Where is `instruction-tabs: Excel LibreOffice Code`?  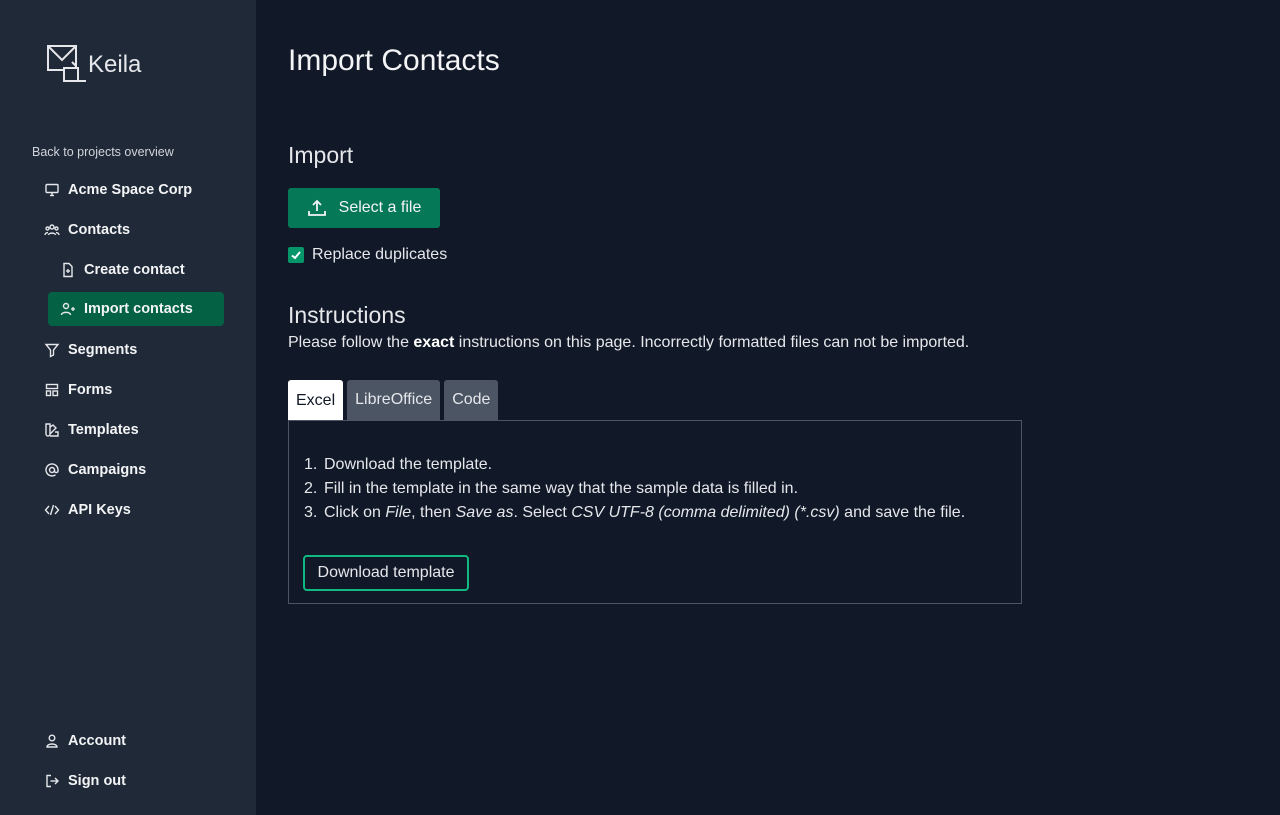 instruction-tabs: Excel LibreOffice Code is located at coordinates (395, 400).